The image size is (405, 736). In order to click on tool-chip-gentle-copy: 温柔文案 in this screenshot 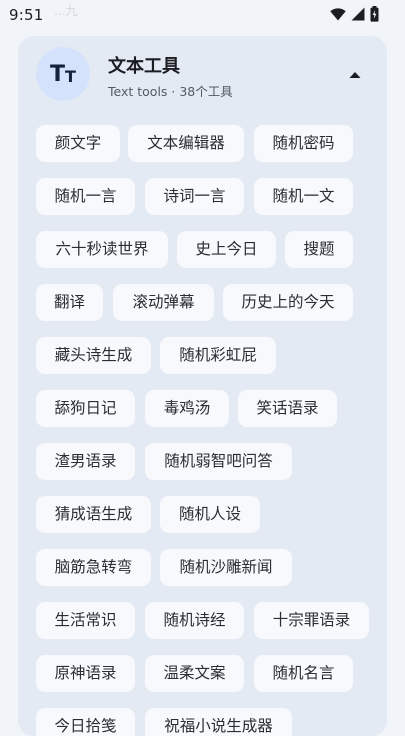, I will do `click(194, 673)`.